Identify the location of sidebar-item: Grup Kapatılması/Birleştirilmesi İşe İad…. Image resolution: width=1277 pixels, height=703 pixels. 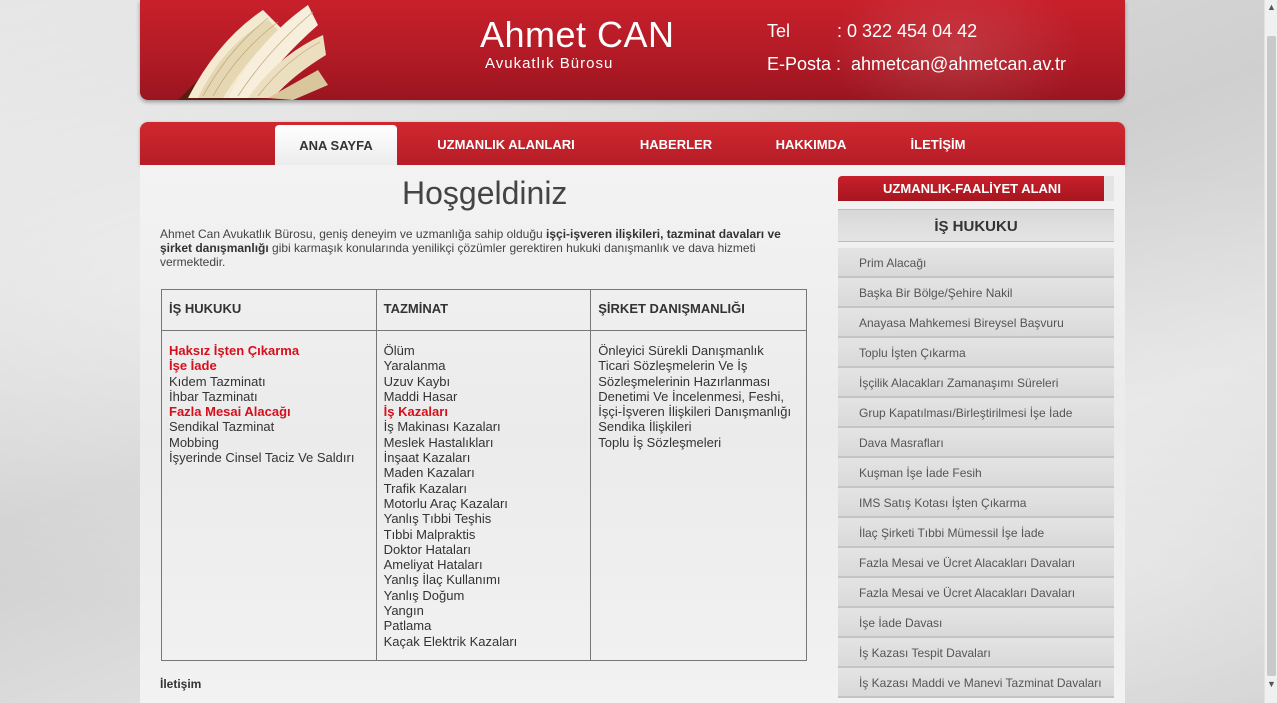
(976, 413).